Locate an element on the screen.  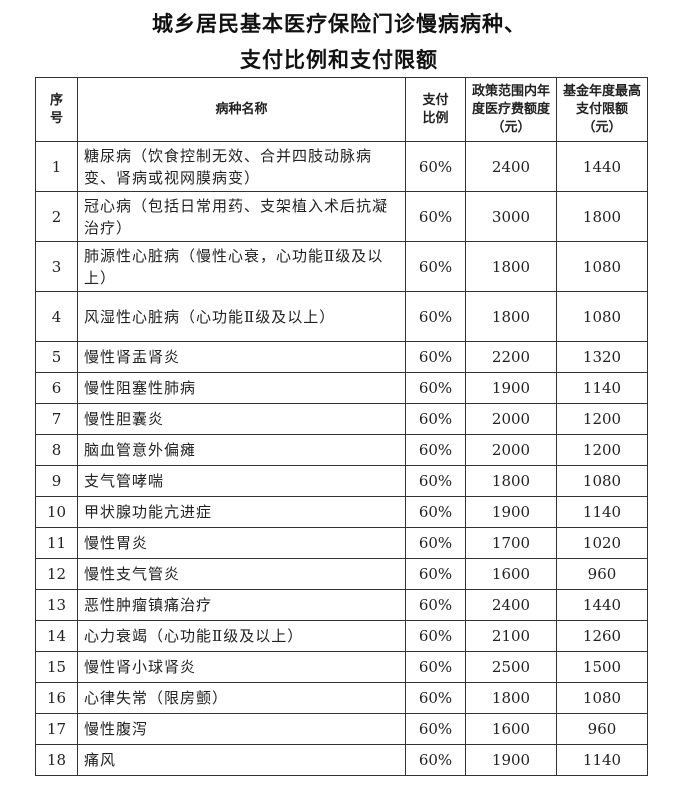
row-index: 4 is located at coordinates (56, 316).